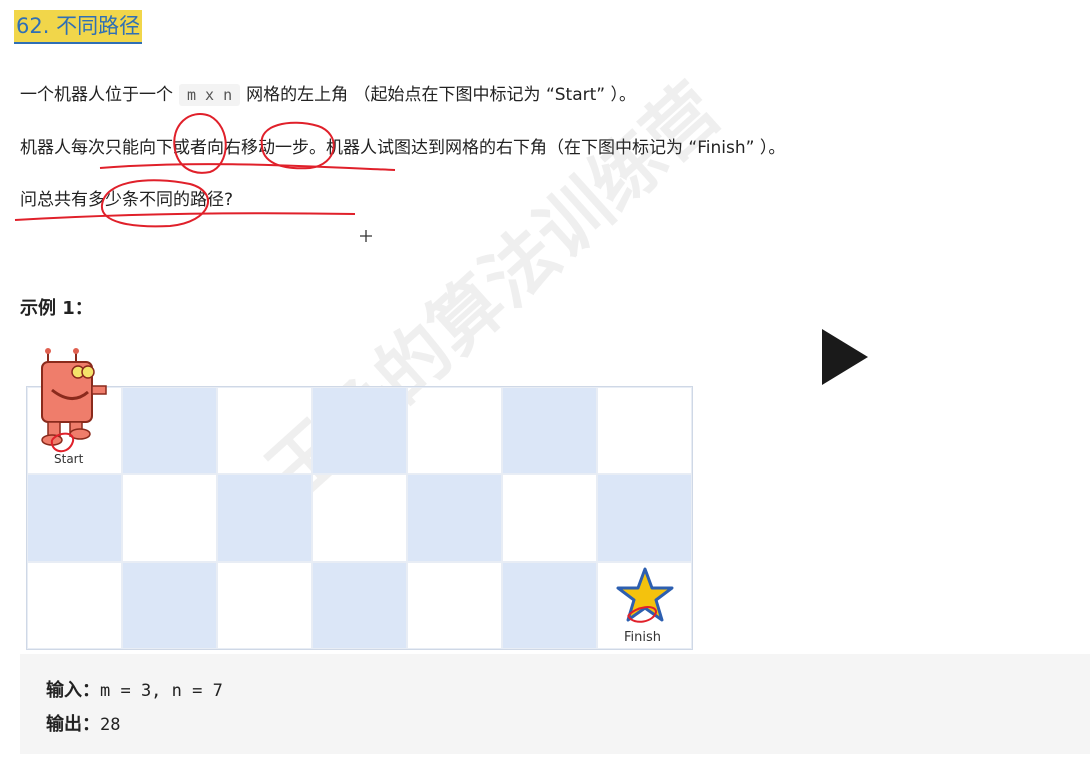 This screenshot has height=760, width=1090. I want to click on star-icon, so click(645, 594).